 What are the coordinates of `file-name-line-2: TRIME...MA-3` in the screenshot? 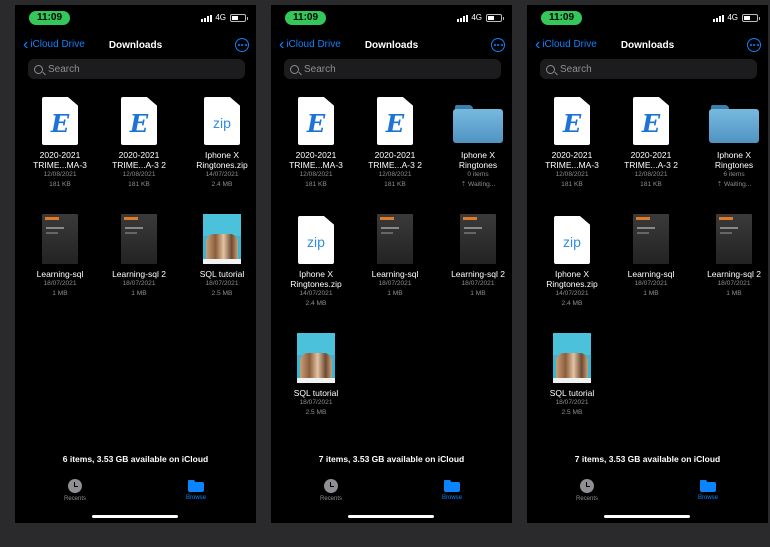 It's located at (60, 165).